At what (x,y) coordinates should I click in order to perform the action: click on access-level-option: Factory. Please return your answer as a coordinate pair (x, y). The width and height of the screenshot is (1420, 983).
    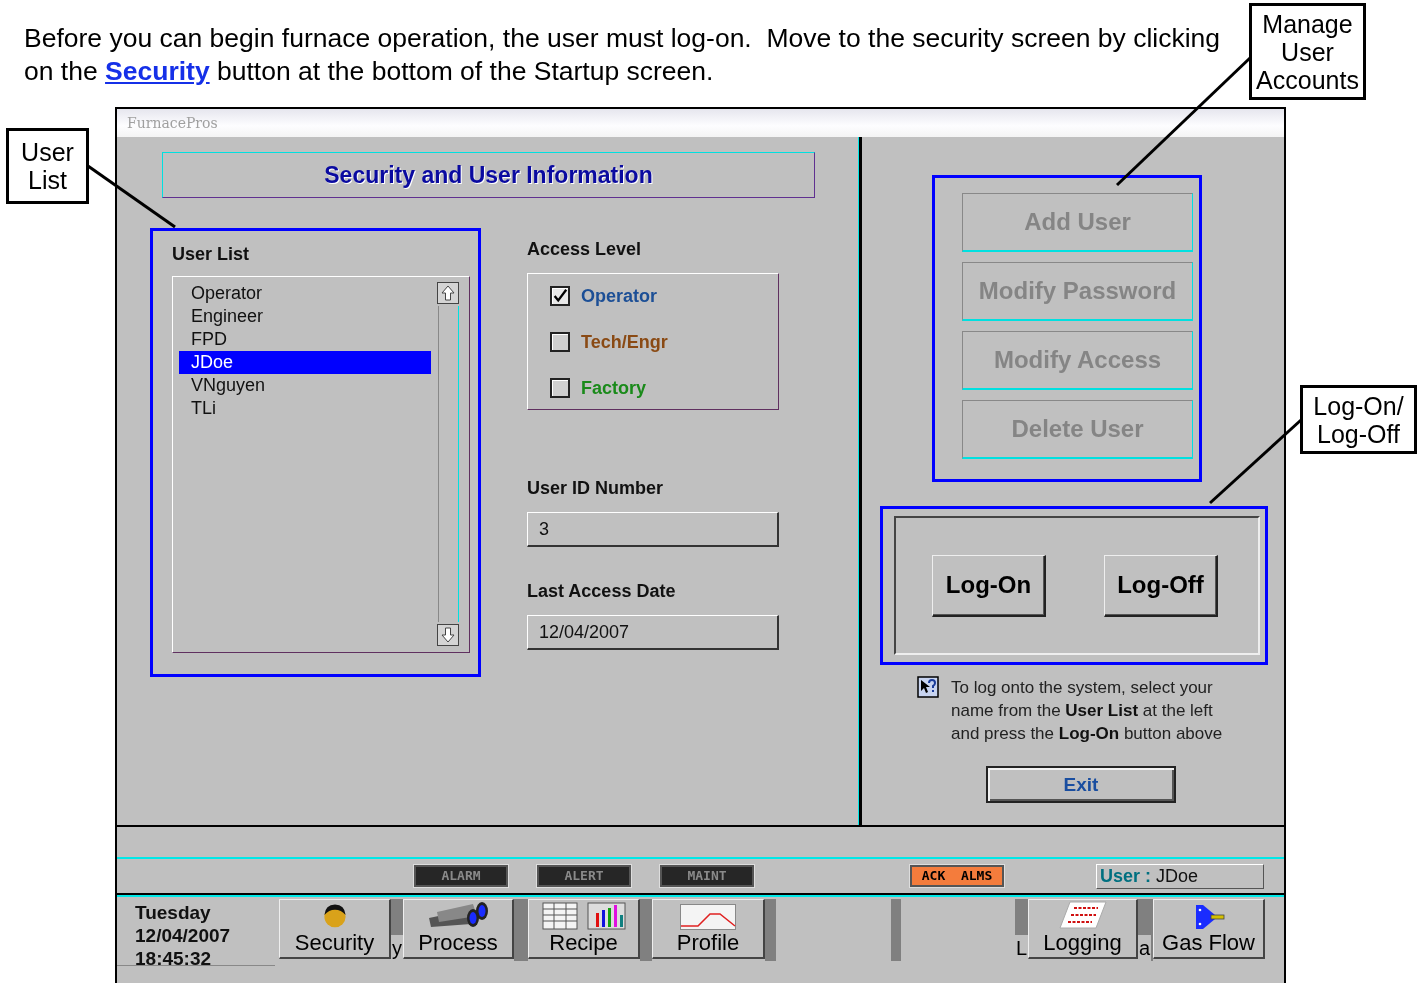
    Looking at the image, I should click on (614, 388).